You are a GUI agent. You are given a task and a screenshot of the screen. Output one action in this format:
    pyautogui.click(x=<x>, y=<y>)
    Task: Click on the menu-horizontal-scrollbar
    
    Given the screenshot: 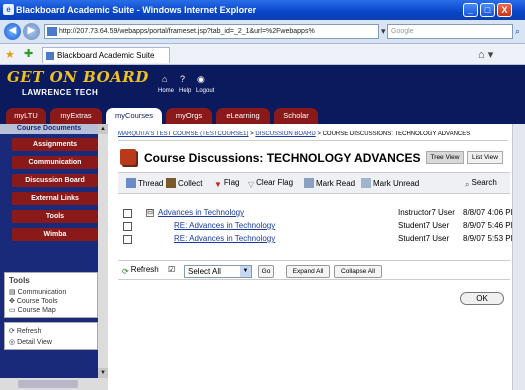 What is the action you would take?
    pyautogui.click(x=54, y=384)
    